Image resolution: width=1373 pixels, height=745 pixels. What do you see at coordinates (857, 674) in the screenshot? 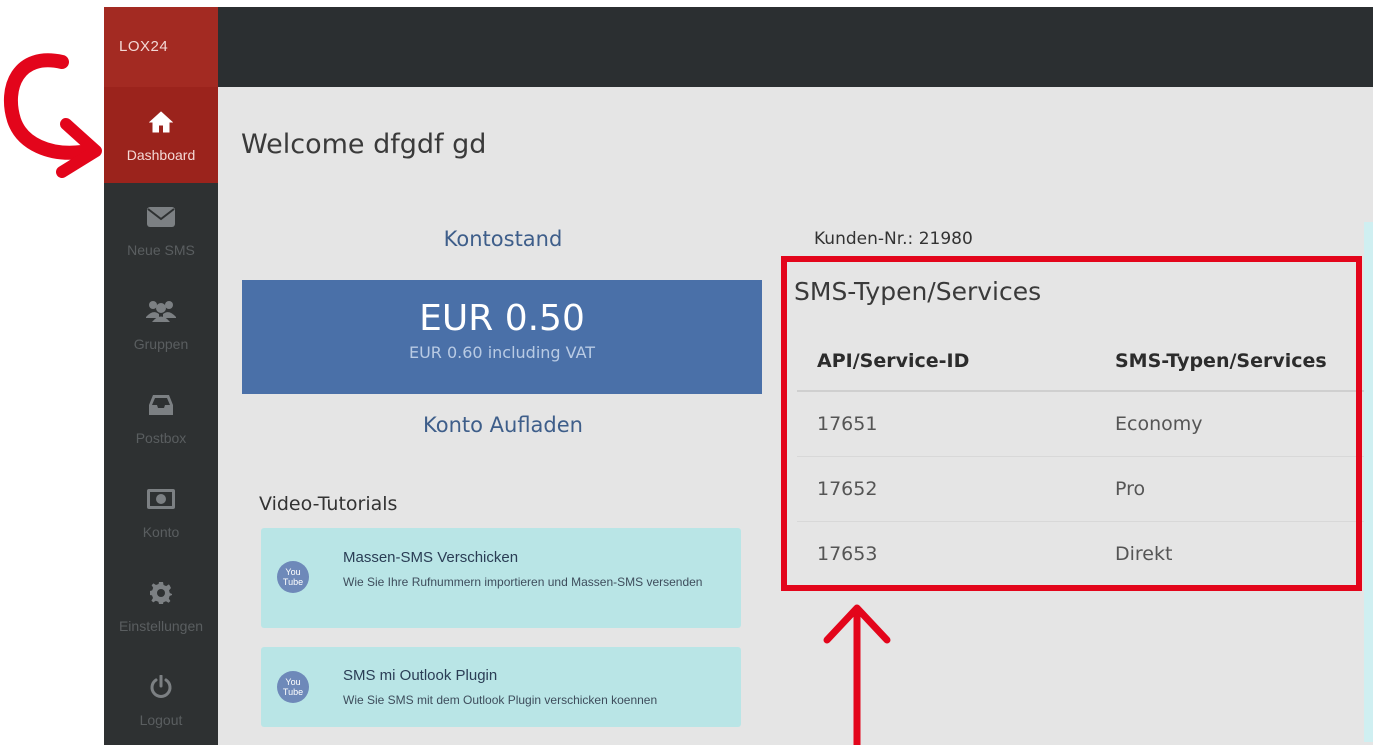
I see `up-arrow-icon` at bounding box center [857, 674].